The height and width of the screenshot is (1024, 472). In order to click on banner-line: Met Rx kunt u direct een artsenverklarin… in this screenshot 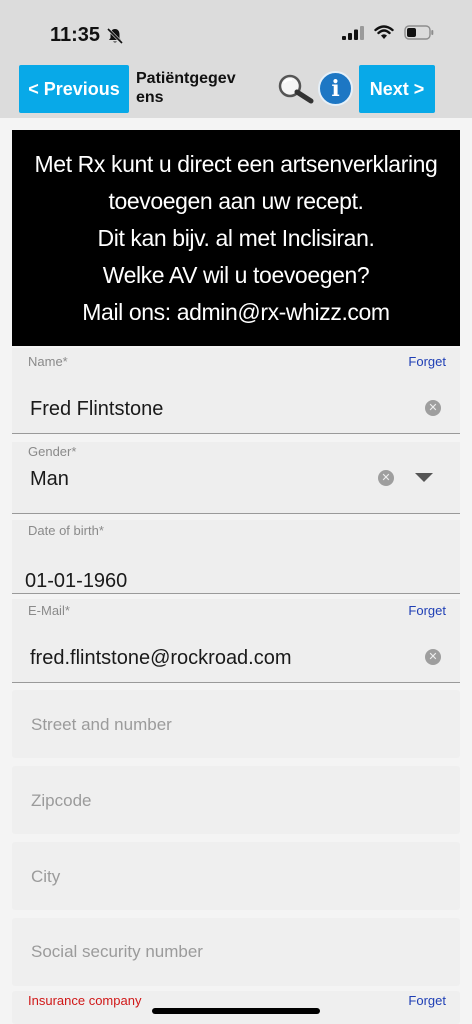, I will do `click(236, 163)`.